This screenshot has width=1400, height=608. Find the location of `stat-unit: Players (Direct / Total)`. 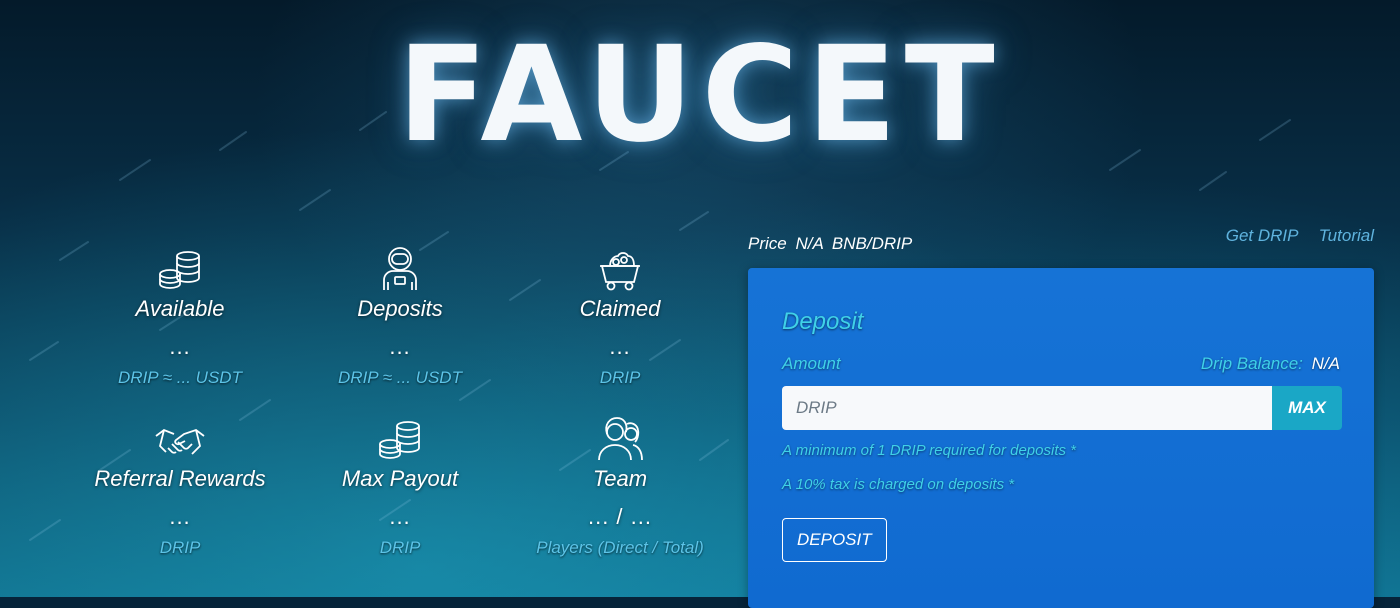

stat-unit: Players (Direct / Total) is located at coordinates (620, 547).